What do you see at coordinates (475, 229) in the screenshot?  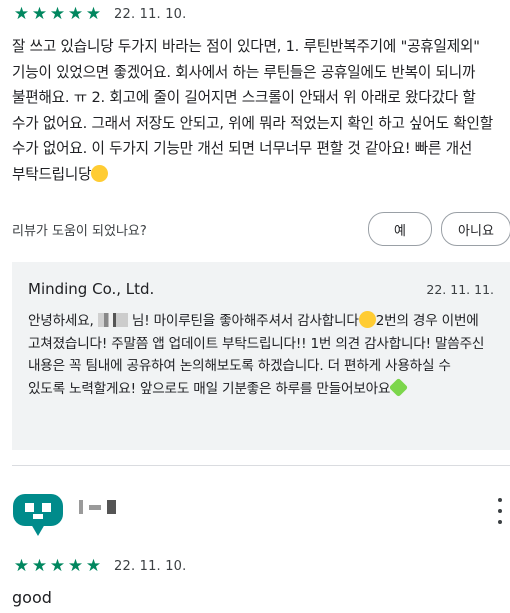 I see `helpful-no-button: 아니요` at bounding box center [475, 229].